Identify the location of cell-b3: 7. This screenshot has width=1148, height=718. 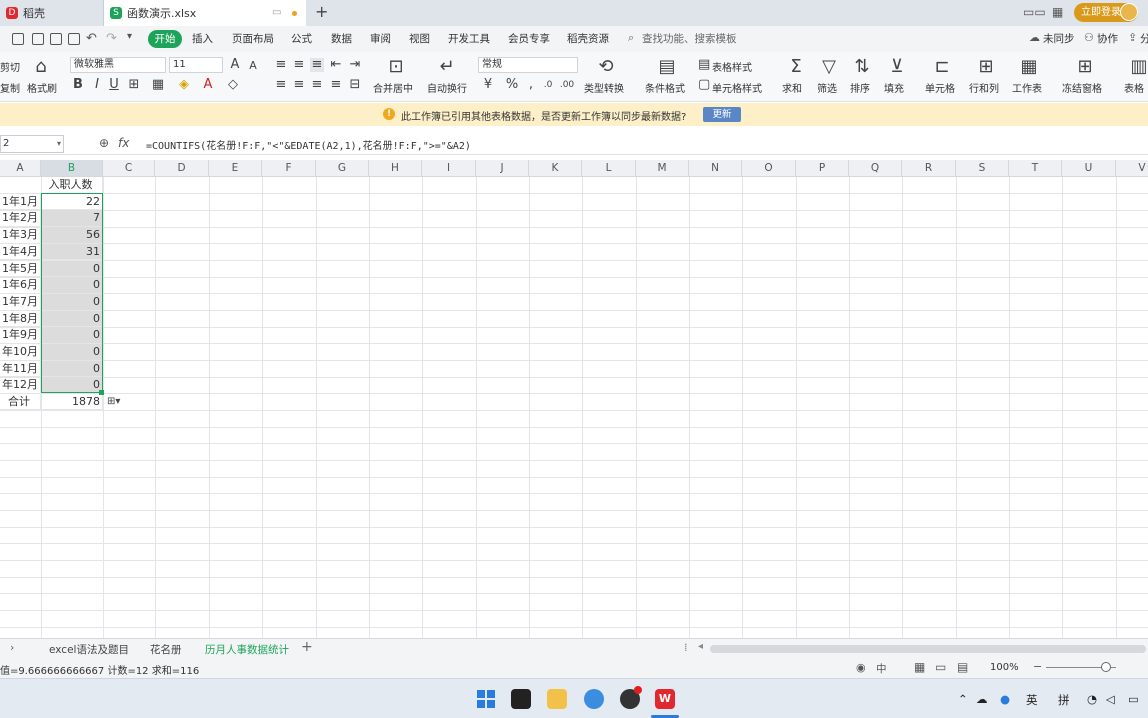
(72, 219).